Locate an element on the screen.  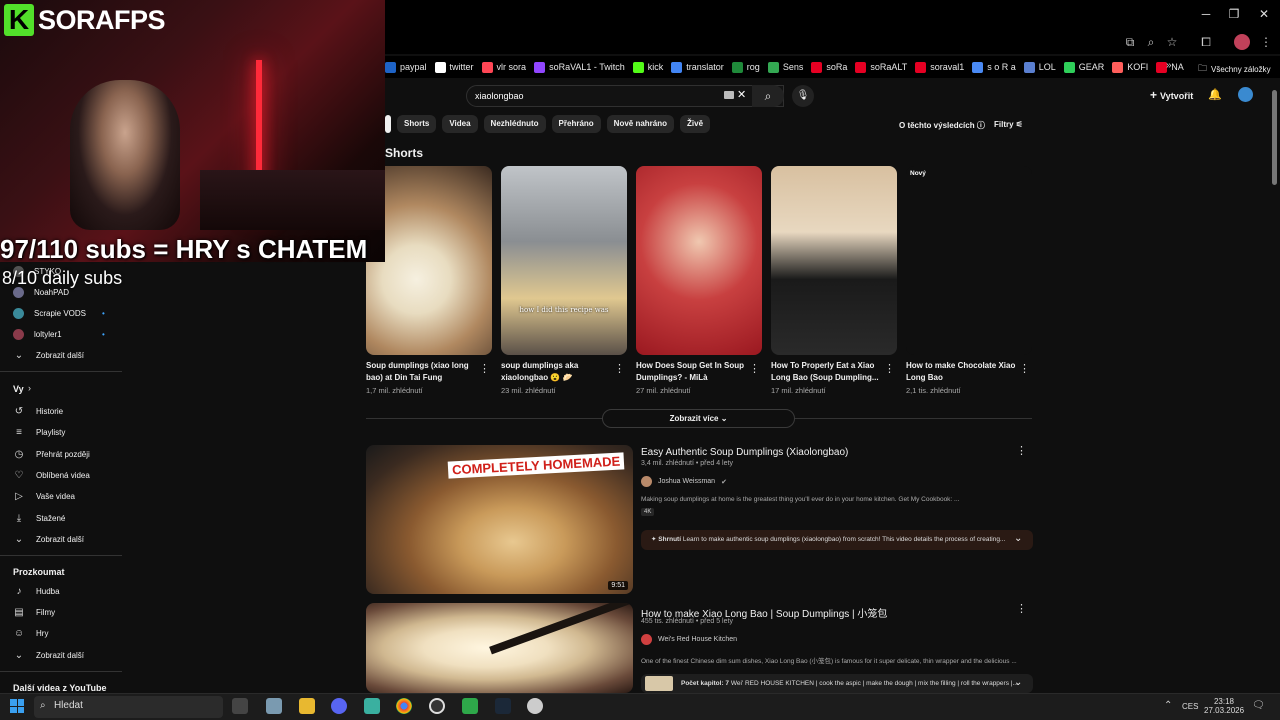
bookmark-item: GEAR is located at coordinates (1083, 67).